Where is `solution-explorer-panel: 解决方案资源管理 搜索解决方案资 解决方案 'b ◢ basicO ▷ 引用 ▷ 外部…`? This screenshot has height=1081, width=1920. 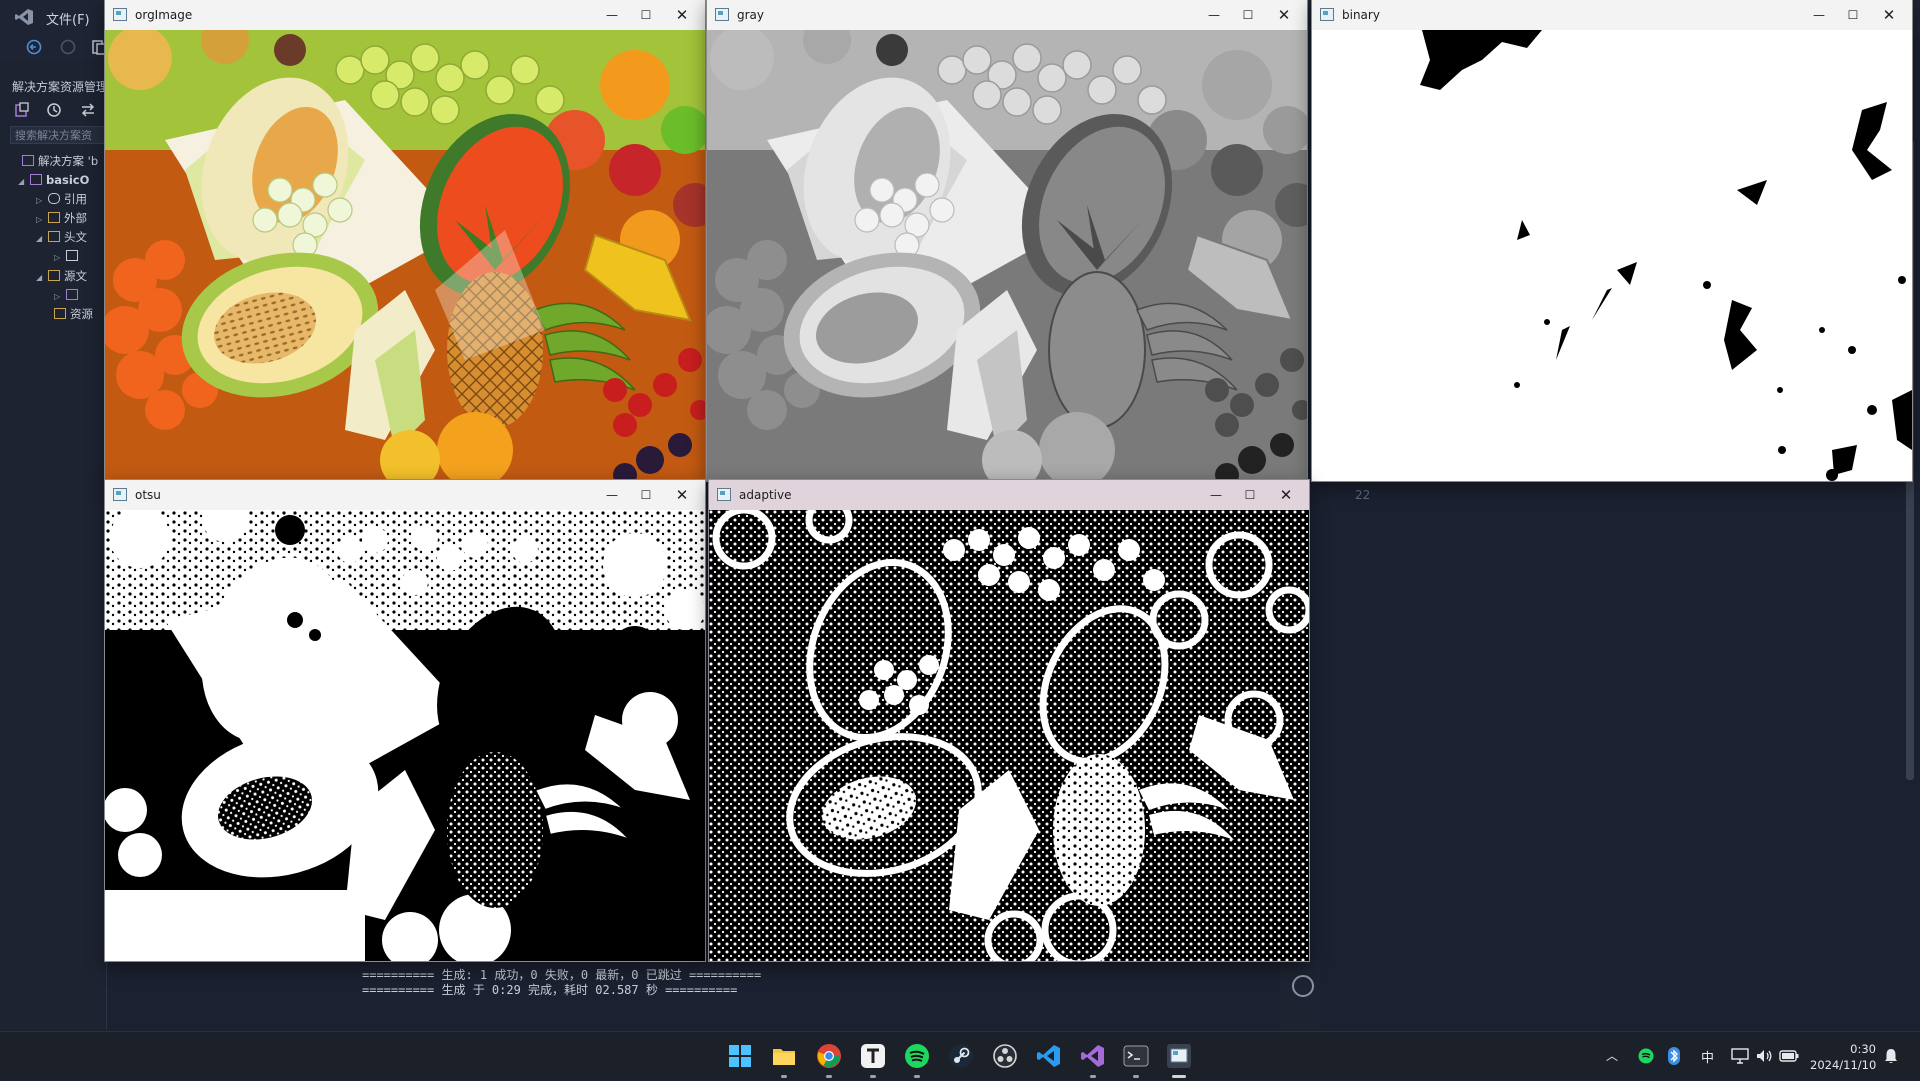 solution-explorer-panel: 解决方案资源管理 搜索解决方案资 解决方案 'b ◢ basicO ▷ 引用 ▷ 外部… is located at coordinates (54, 545).